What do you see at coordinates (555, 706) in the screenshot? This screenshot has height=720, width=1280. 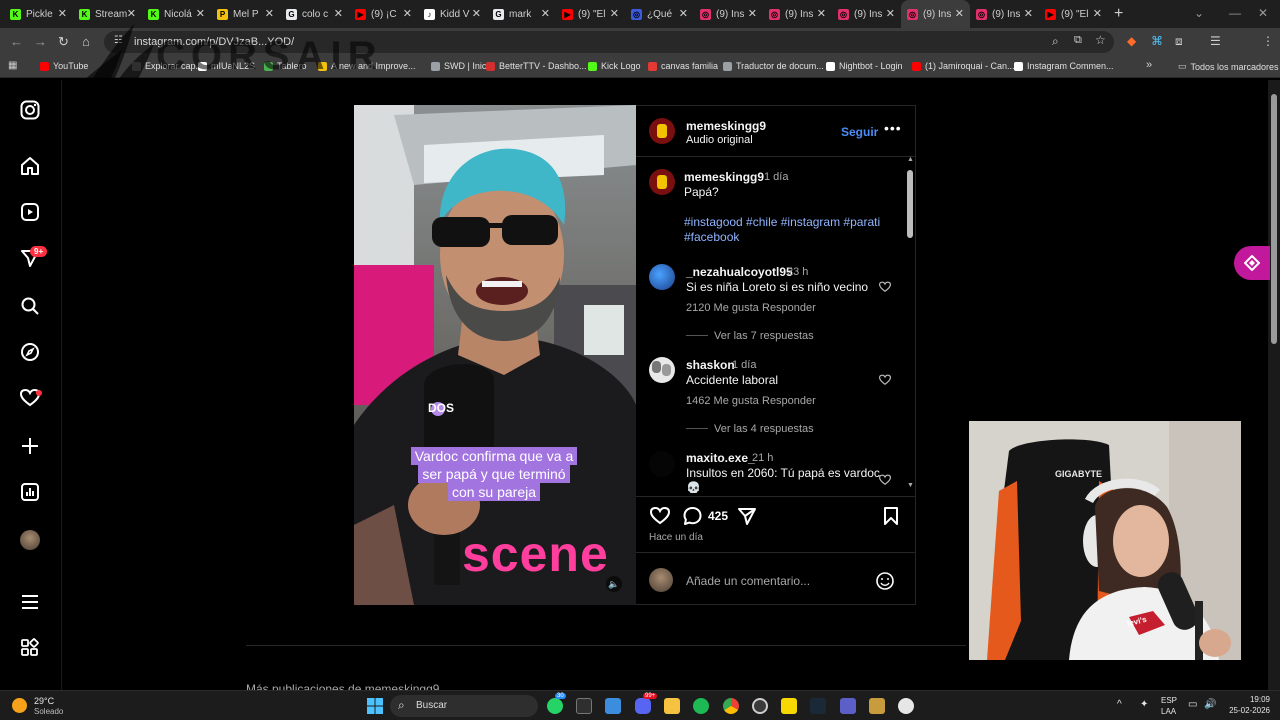 I see `whatsapp-icon` at bounding box center [555, 706].